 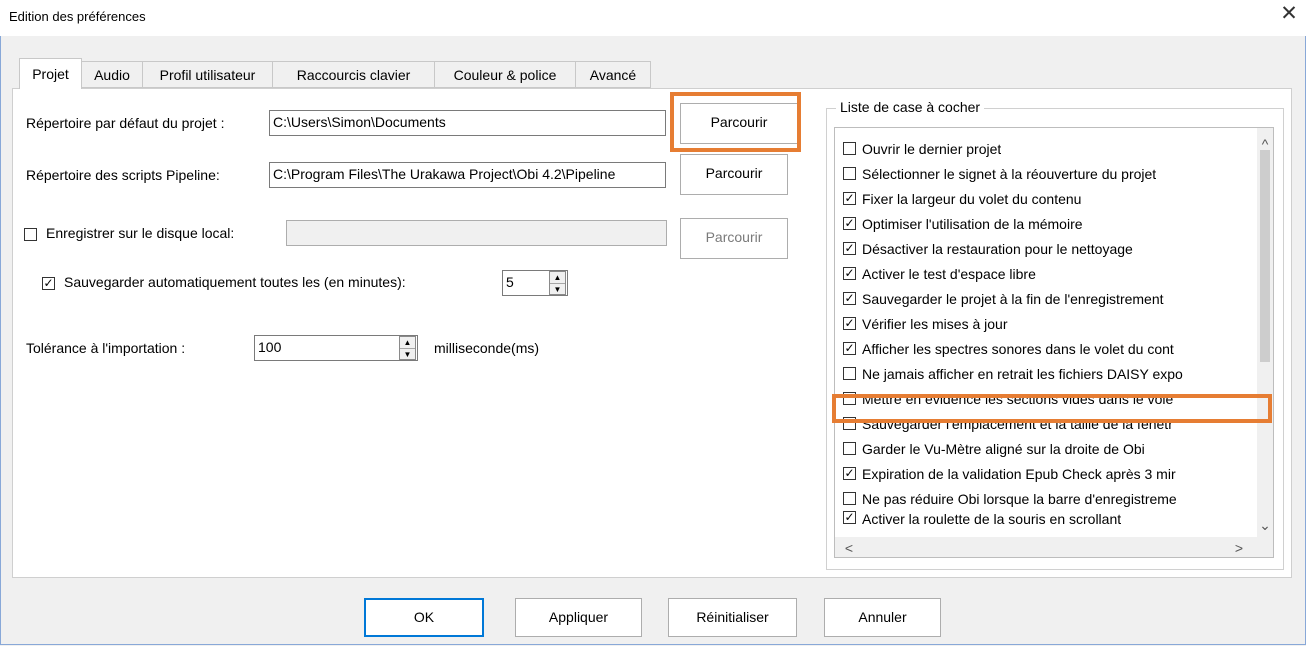 What do you see at coordinates (30, 234) in the screenshot?
I see `local-disk-checkbox` at bounding box center [30, 234].